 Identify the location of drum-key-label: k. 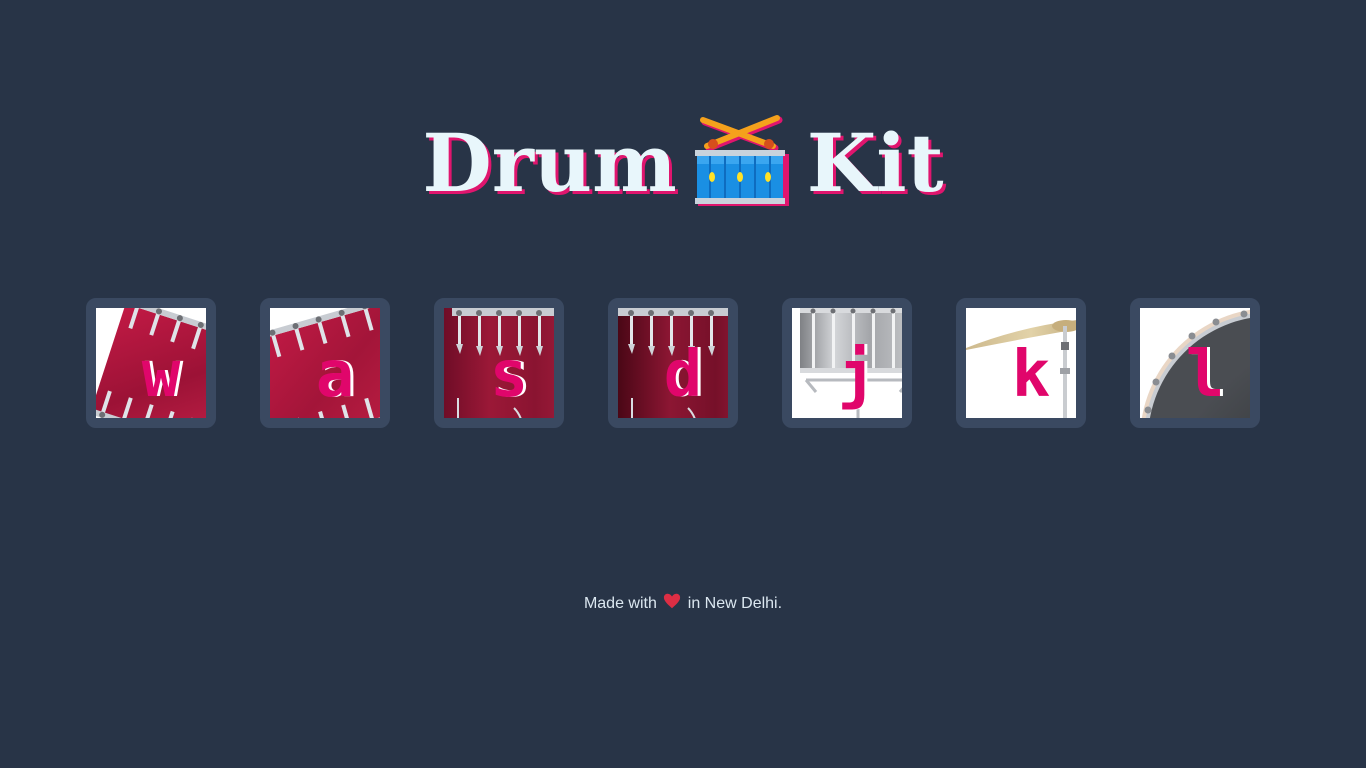
(1031, 375).